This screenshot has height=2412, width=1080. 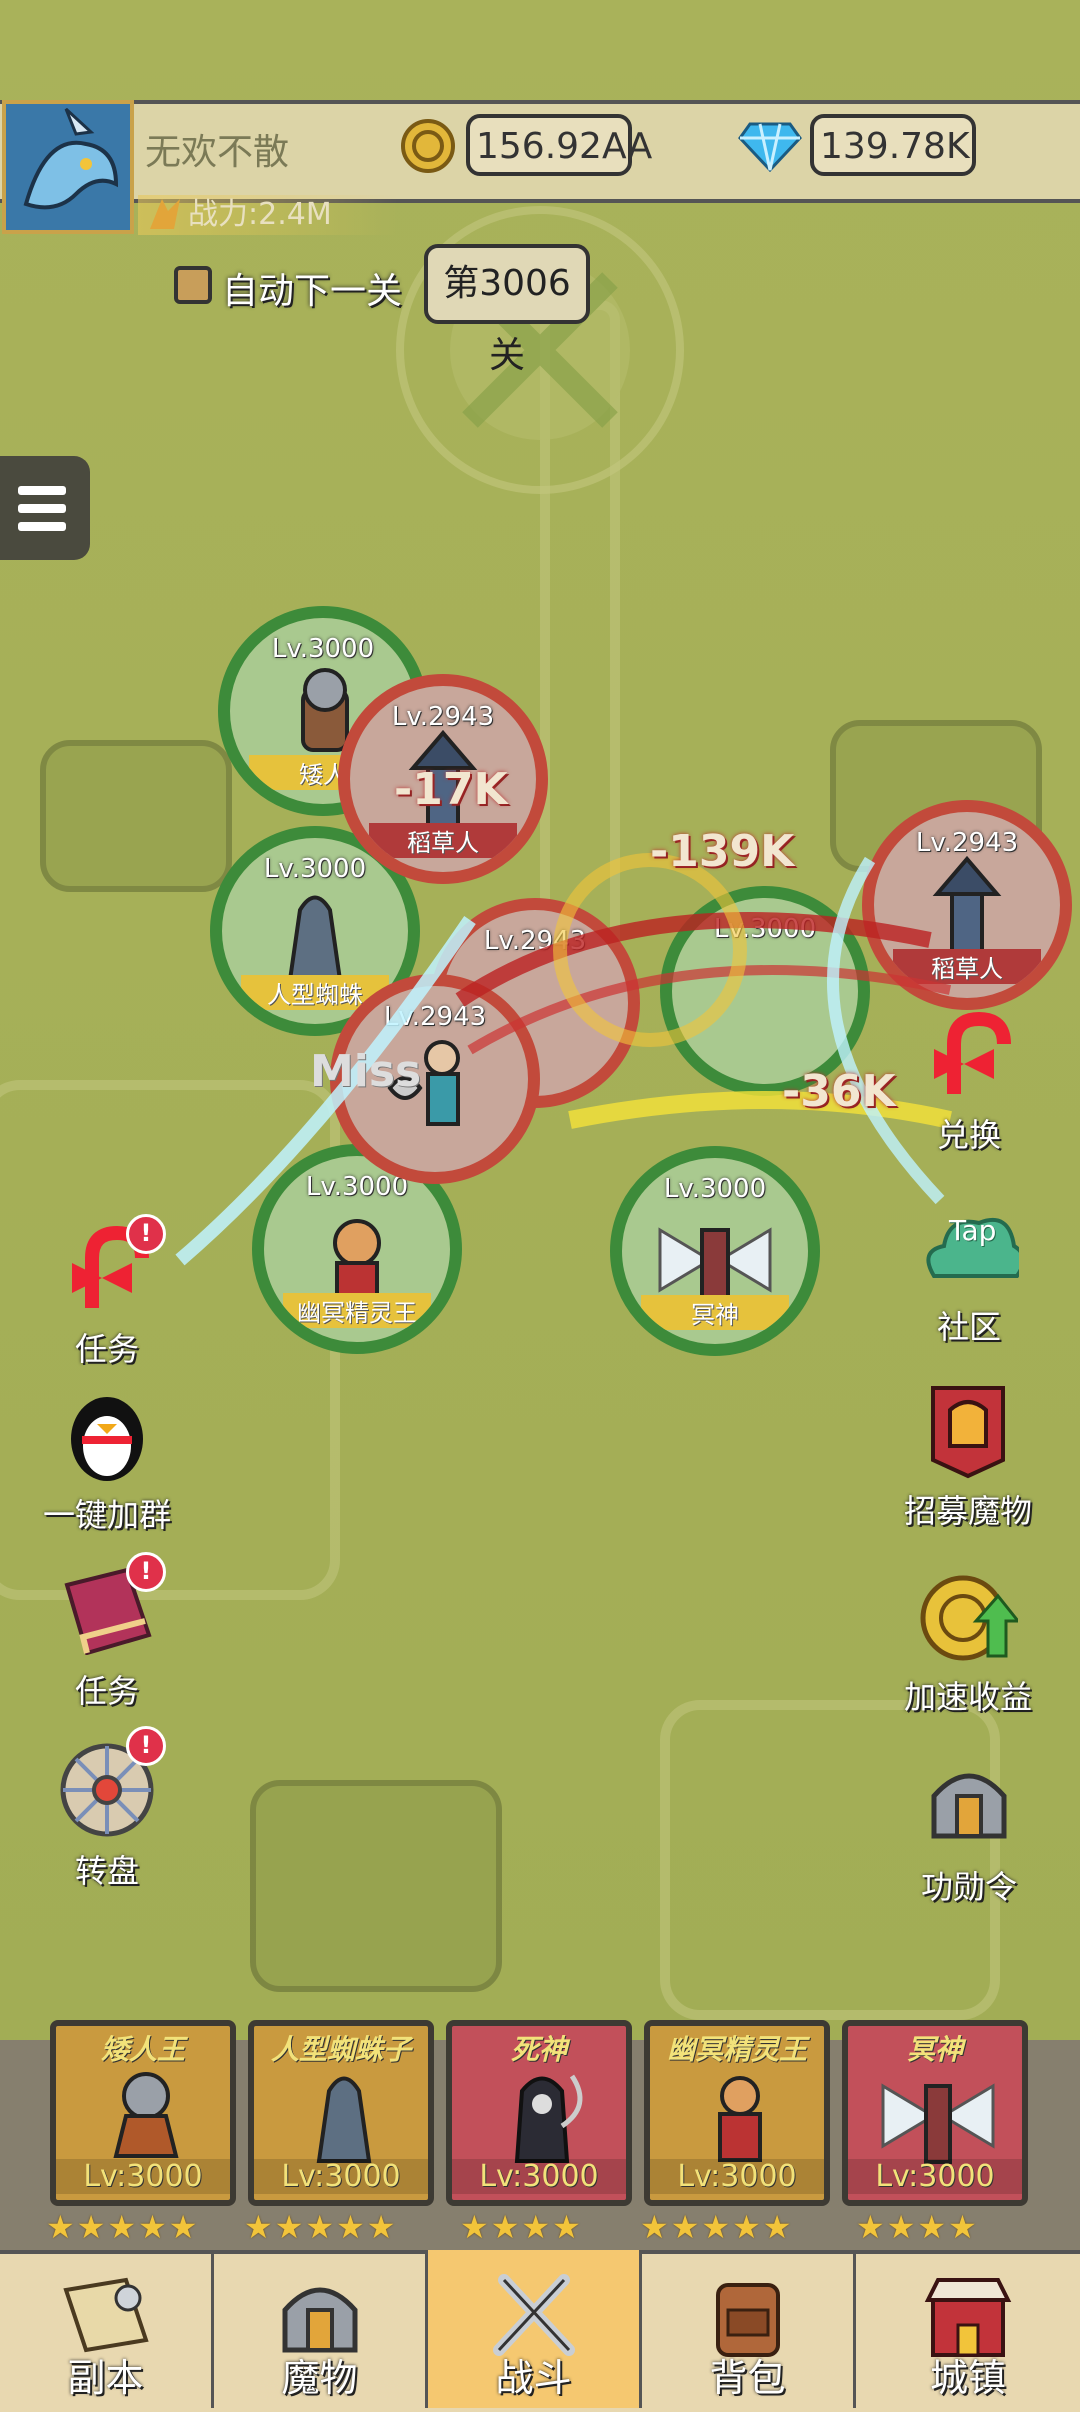 What do you see at coordinates (451, 789) in the screenshot?
I see `damage-number: -17K` at bounding box center [451, 789].